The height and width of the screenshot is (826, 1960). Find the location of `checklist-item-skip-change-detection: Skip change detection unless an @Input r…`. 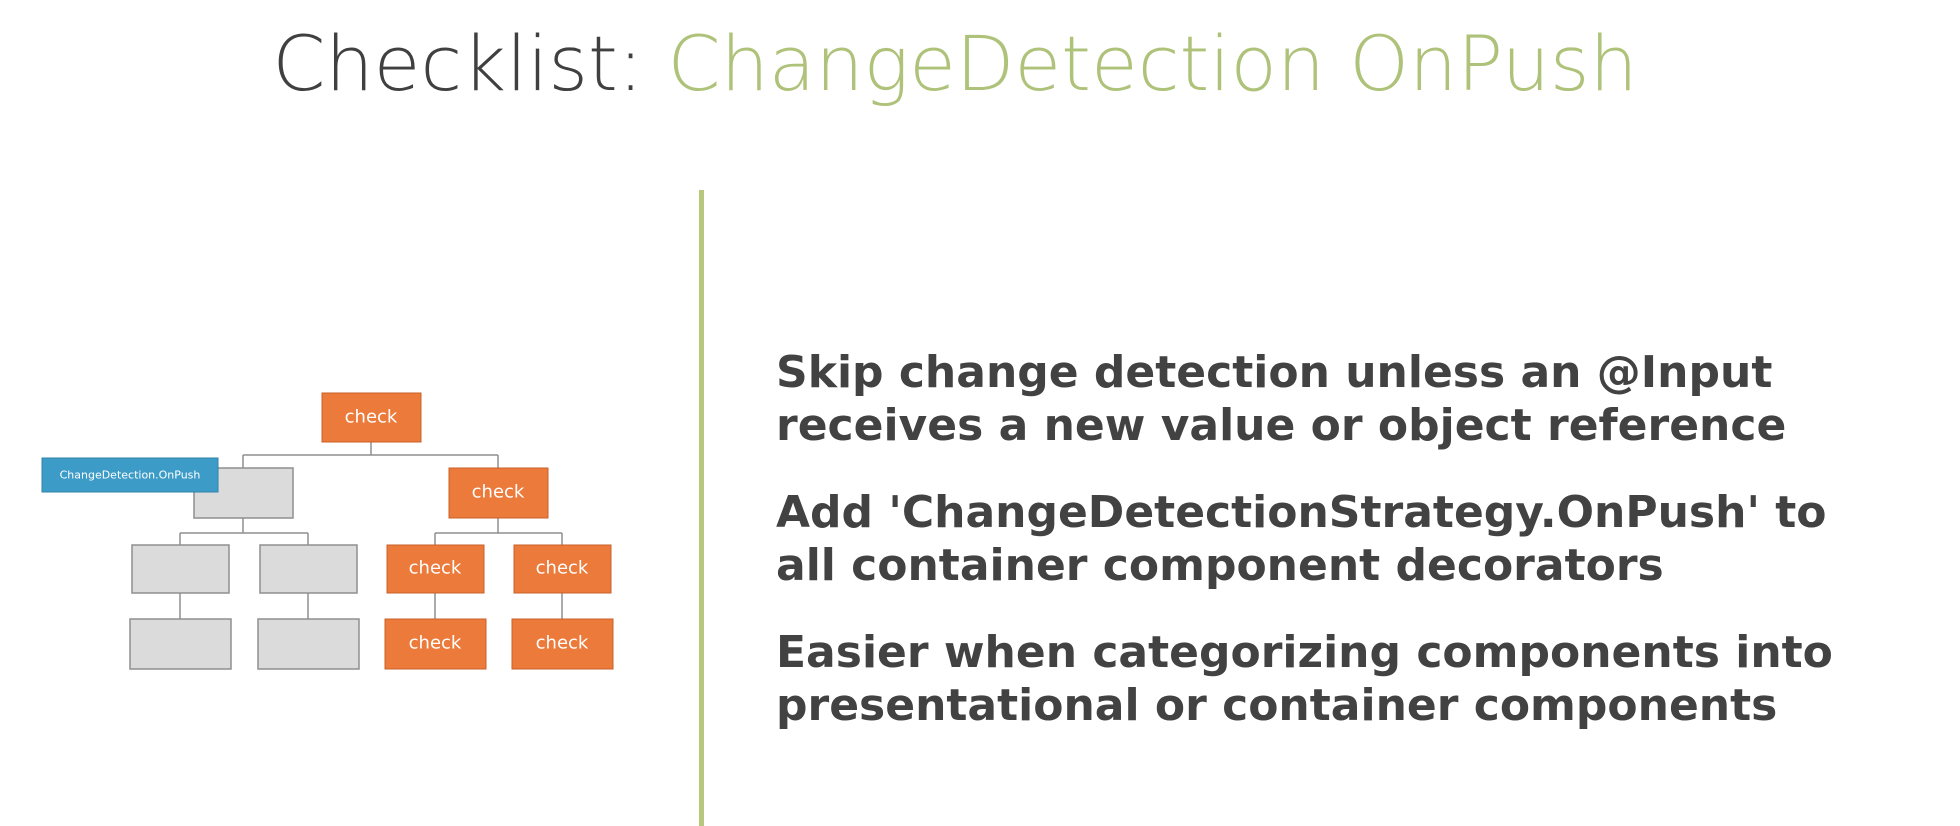

checklist-item-skip-change-detection: Skip change detection unless an @Input r… is located at coordinates (1361, 399).